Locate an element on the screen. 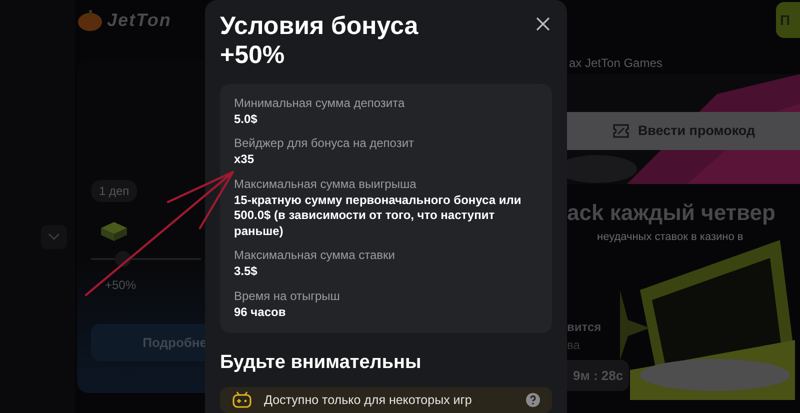 The height and width of the screenshot is (413, 800). dropdown-toggle is located at coordinates (54, 237).